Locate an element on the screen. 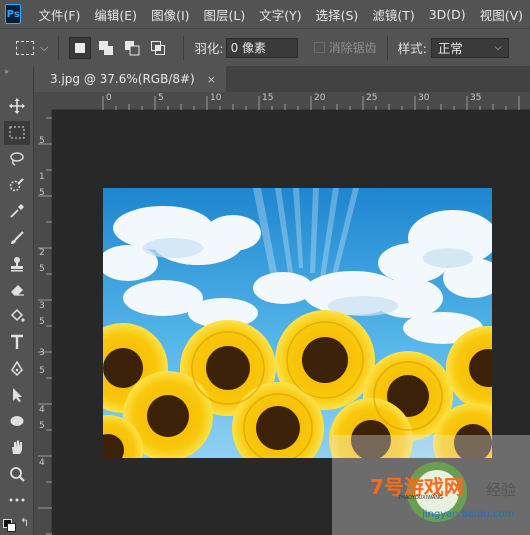 This screenshot has height=535, width=530. antialias-checkbox is located at coordinates (319, 47).